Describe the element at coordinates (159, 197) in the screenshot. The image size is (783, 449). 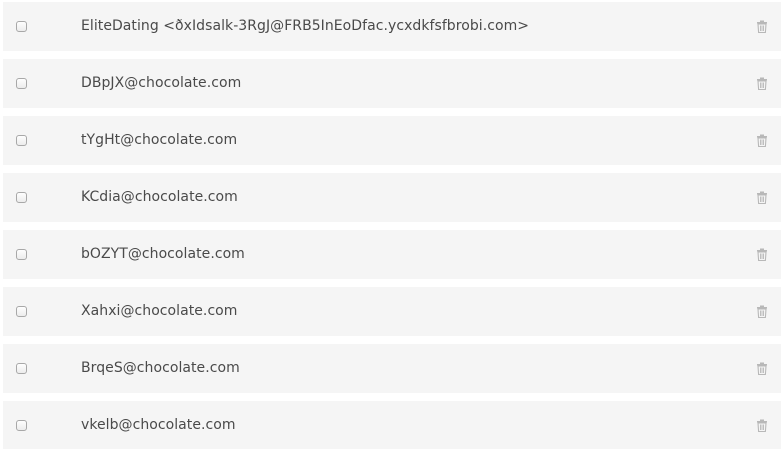
I see `email-address: KCdia@chocolate.com` at that location.